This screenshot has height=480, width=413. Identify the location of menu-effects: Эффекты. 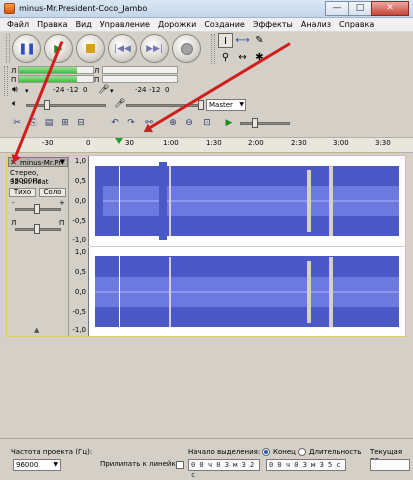
(274, 24).